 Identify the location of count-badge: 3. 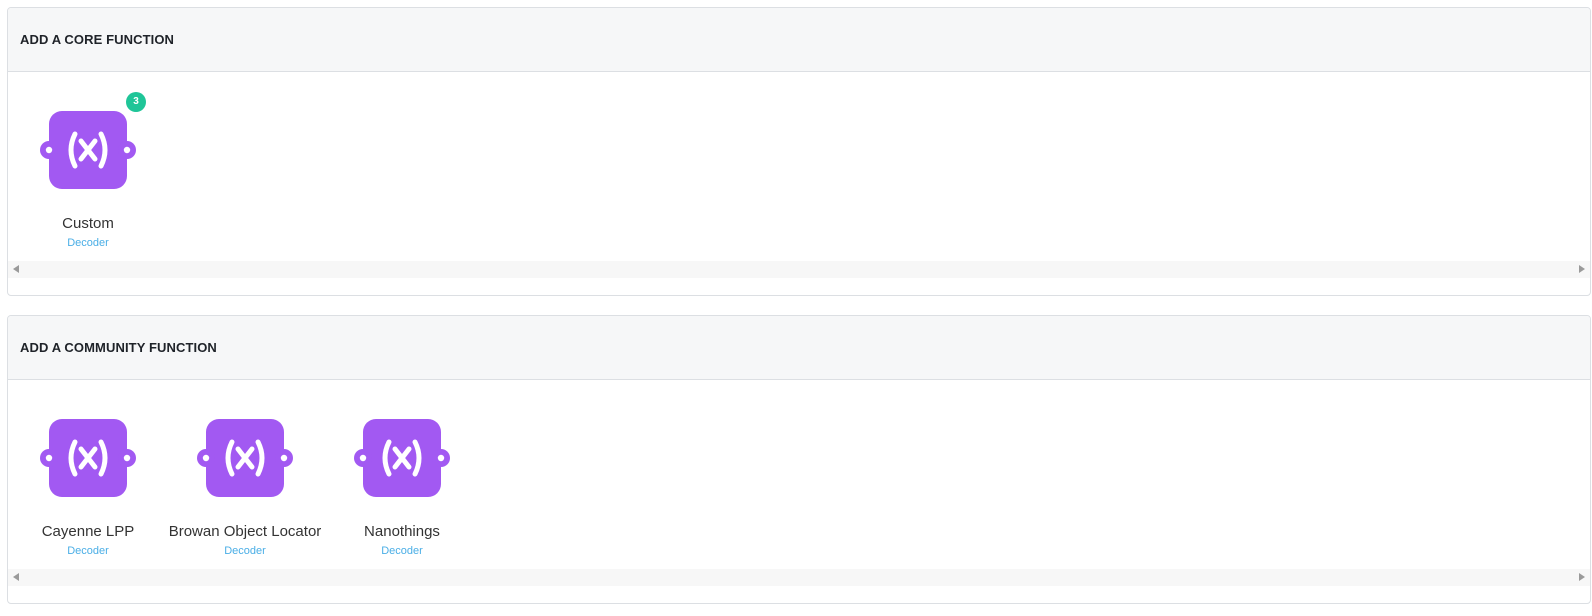
(136, 102).